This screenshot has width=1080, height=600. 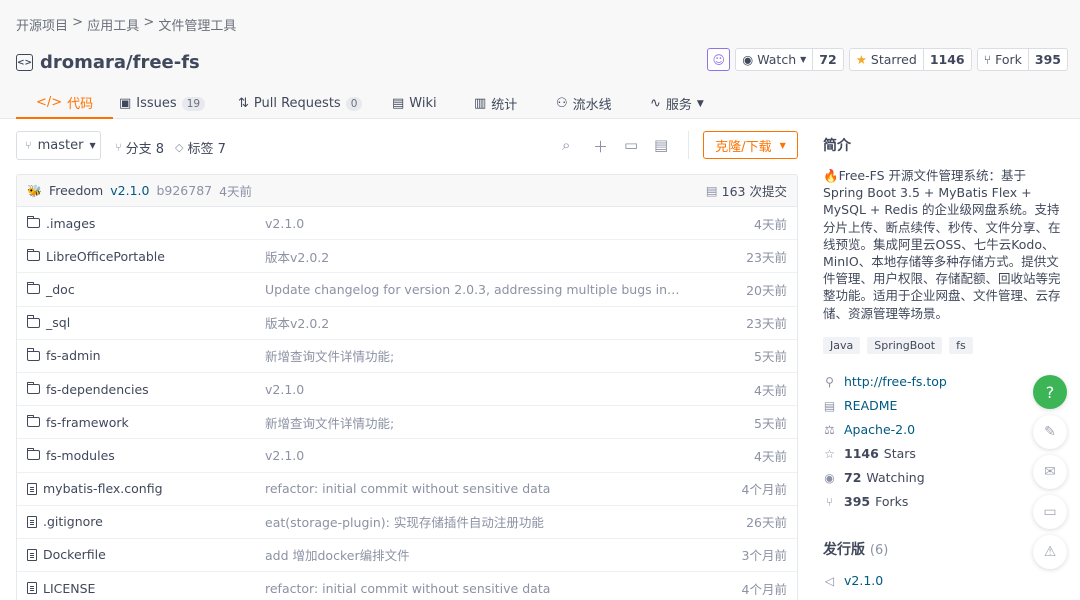 I want to click on file-name: LibreOfficePortable, so click(x=105, y=256).